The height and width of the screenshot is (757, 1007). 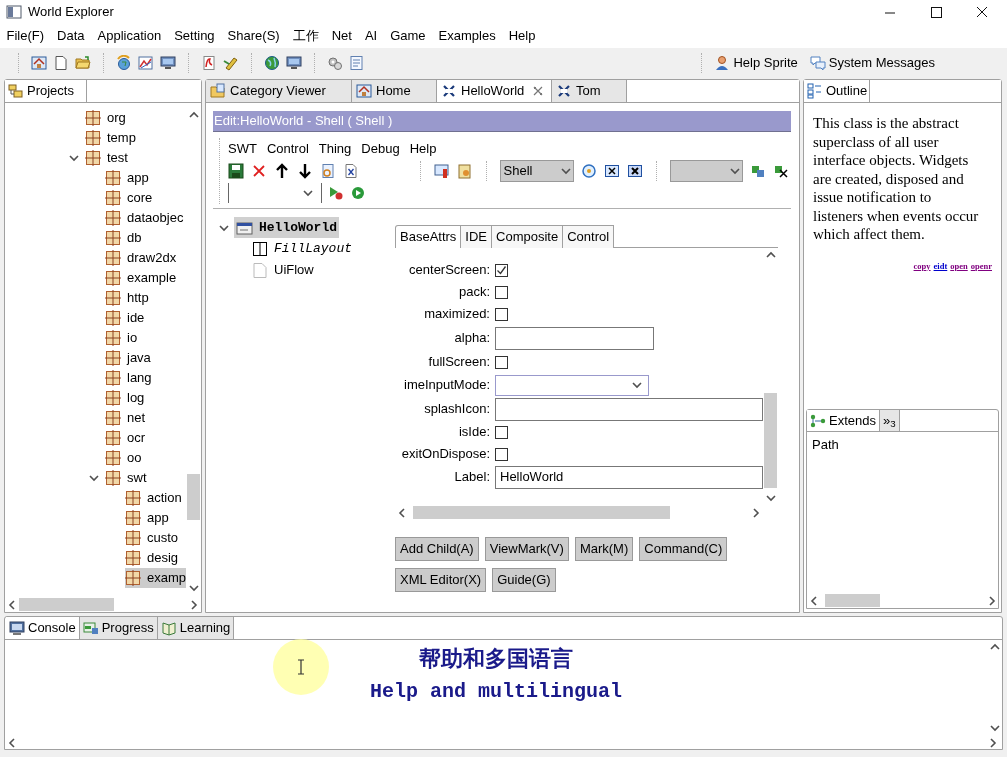 What do you see at coordinates (129, 358) in the screenshot?
I see `tree-item: java` at bounding box center [129, 358].